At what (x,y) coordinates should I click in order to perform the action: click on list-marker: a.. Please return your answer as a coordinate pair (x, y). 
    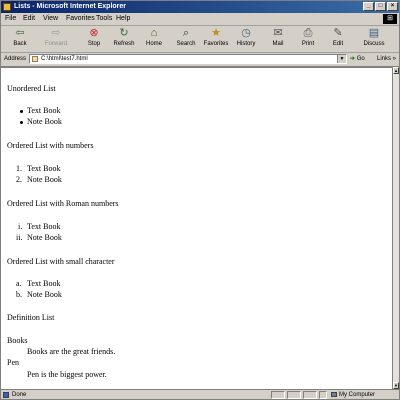
    Looking at the image, I should click on (19, 283).